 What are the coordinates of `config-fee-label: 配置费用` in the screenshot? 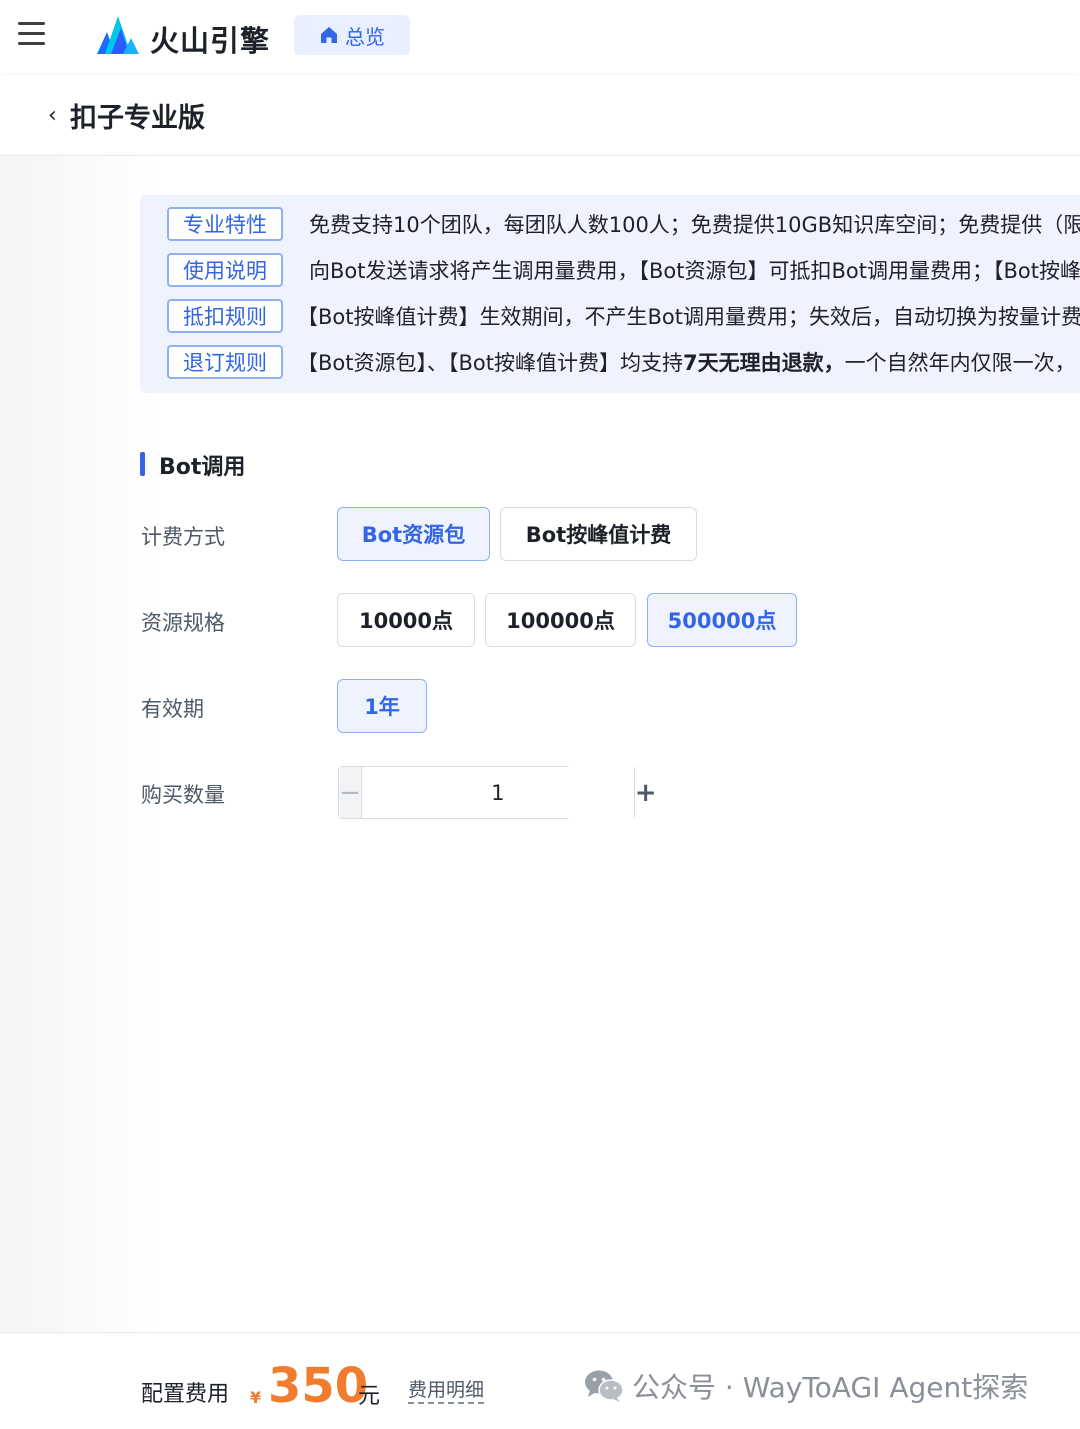 It's located at (185, 1394).